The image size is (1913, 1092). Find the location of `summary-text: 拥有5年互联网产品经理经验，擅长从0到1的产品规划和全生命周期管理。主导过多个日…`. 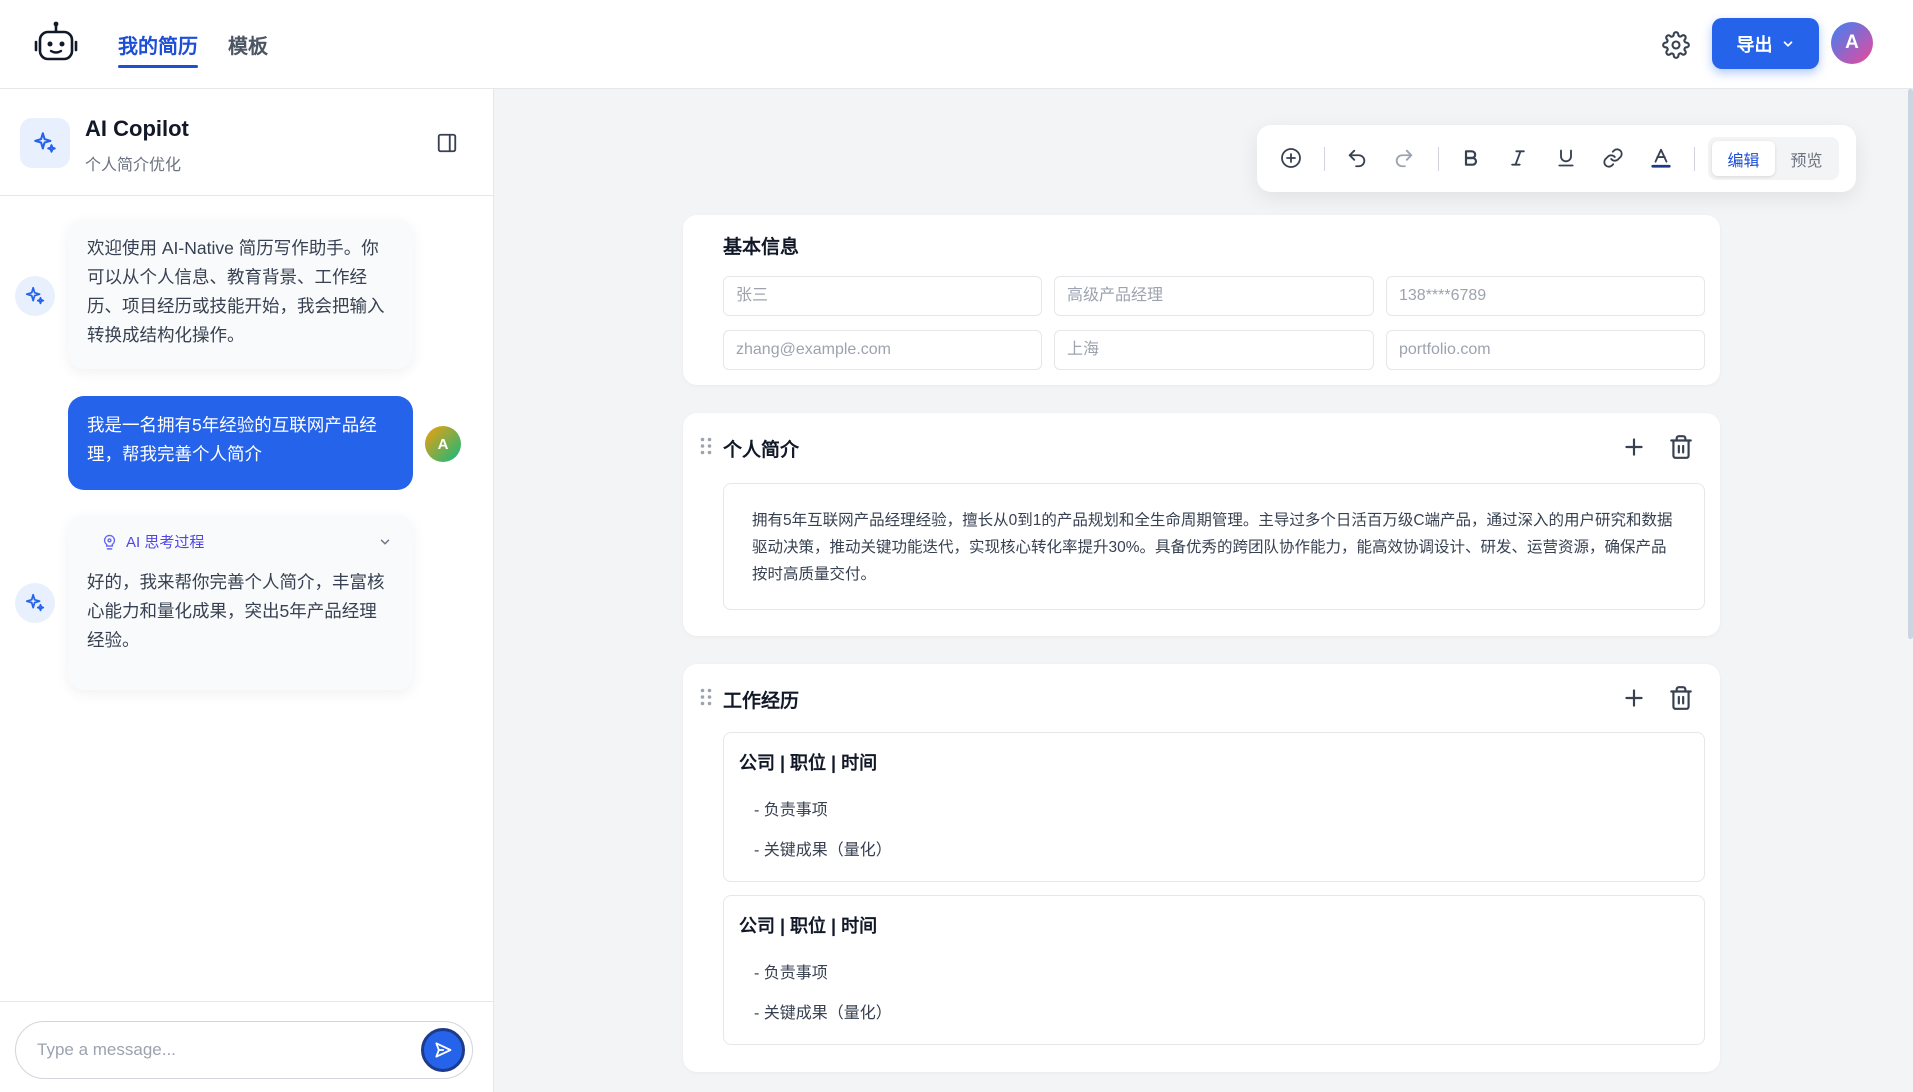

summary-text: 拥有5年互联网产品经理经验，擅长从0到1的产品规划和全生命周期管理。主导过多个日… is located at coordinates (1214, 546).